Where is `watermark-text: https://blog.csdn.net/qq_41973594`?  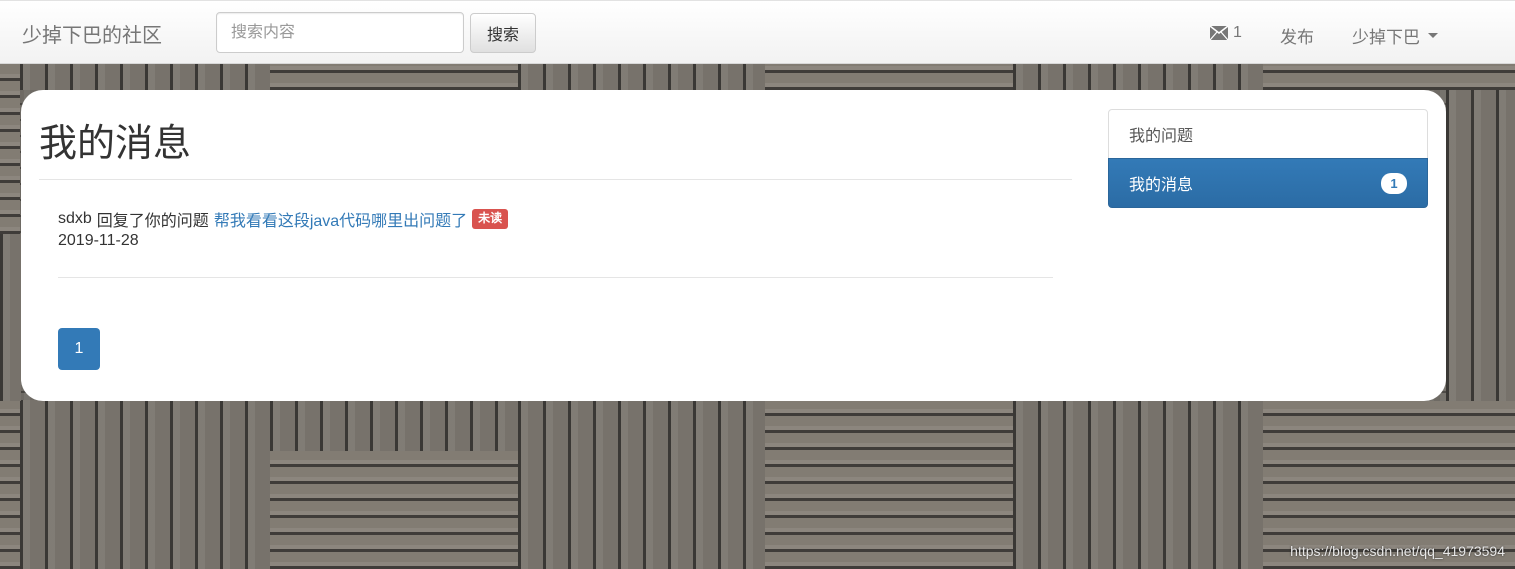 watermark-text: https://blog.csdn.net/qq_41973594 is located at coordinates (1397, 551).